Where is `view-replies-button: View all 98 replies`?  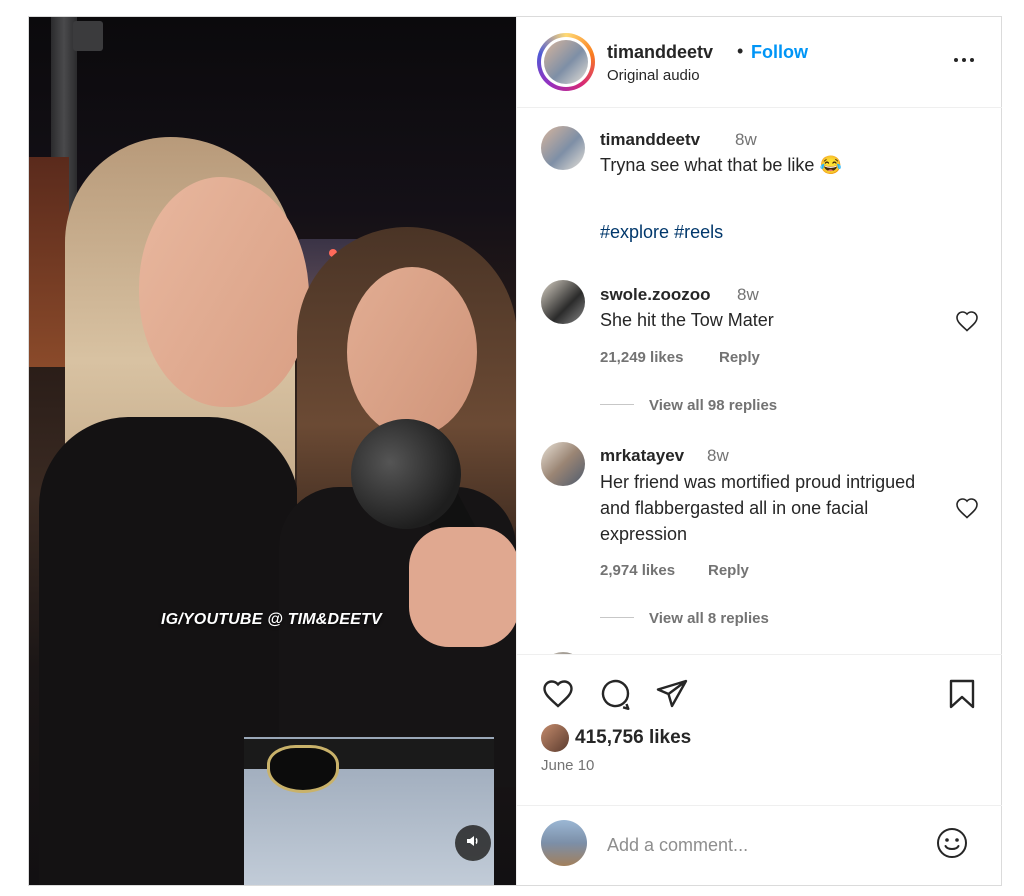 view-replies-button: View all 98 replies is located at coordinates (713, 405).